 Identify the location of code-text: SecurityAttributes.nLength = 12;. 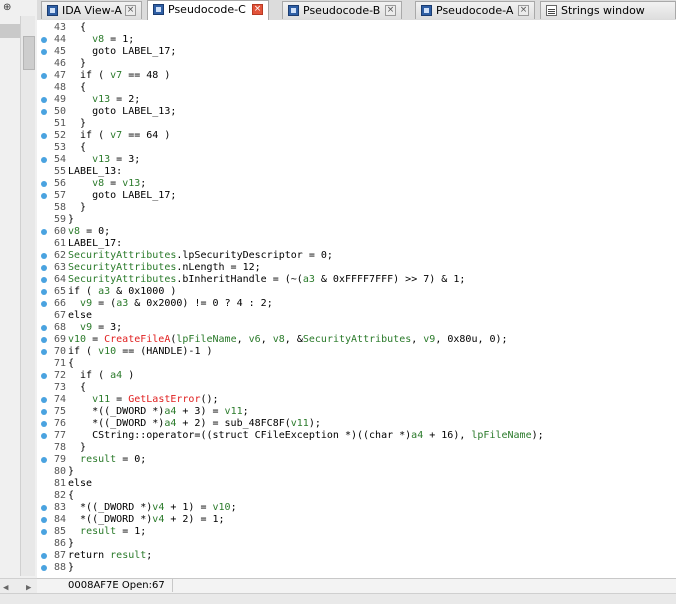
(164, 268).